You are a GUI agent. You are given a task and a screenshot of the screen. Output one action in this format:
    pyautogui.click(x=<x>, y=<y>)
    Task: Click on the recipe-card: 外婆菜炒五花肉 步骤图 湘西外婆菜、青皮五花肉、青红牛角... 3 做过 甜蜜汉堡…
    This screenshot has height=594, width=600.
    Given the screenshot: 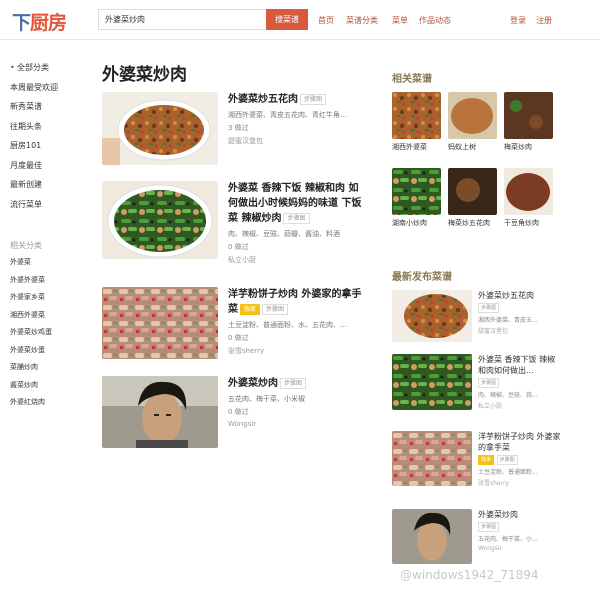 What is the action you would take?
    pyautogui.click(x=237, y=129)
    